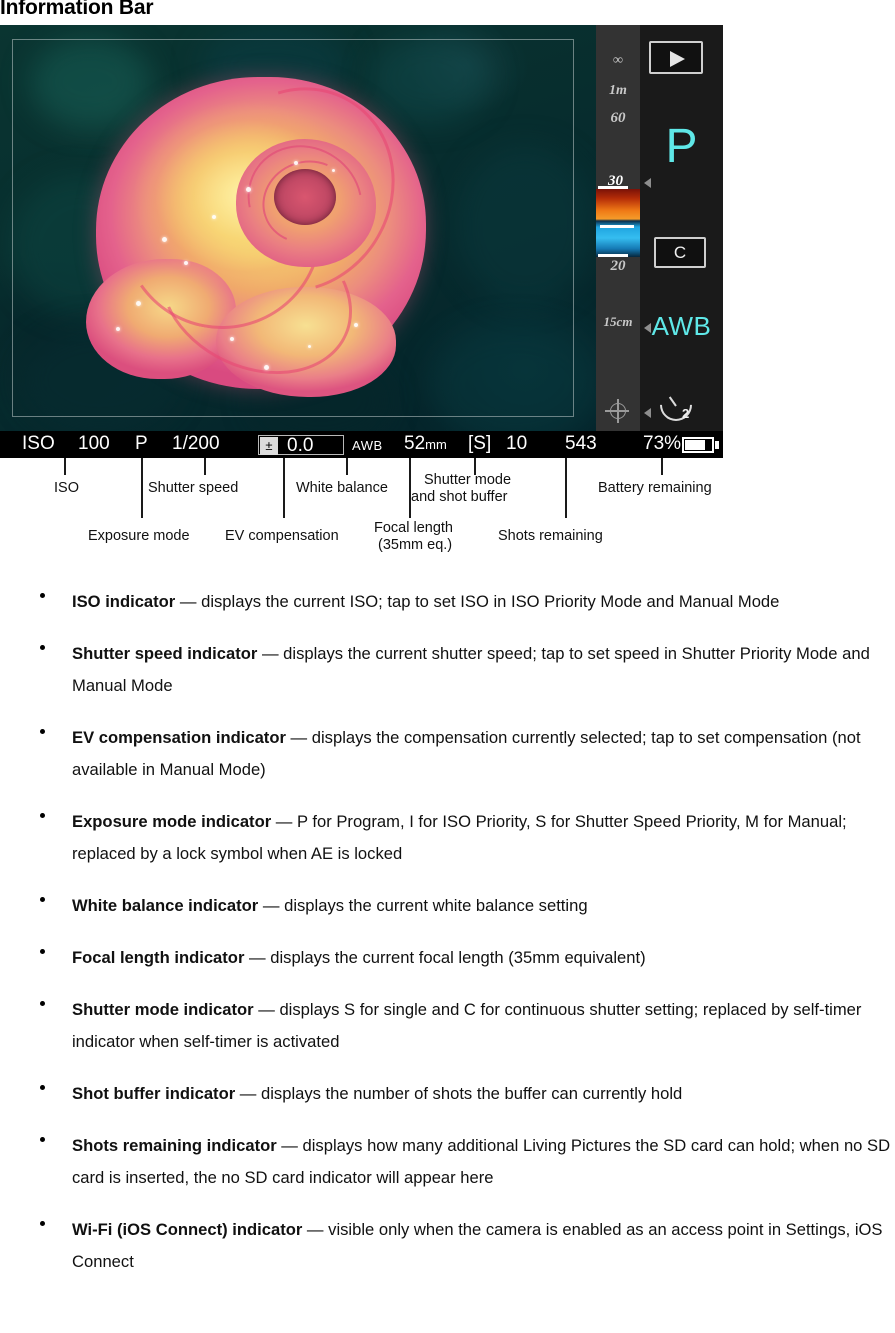 The image size is (895, 1333). What do you see at coordinates (662, 443) in the screenshot?
I see `battery-percent-value: 73%` at bounding box center [662, 443].